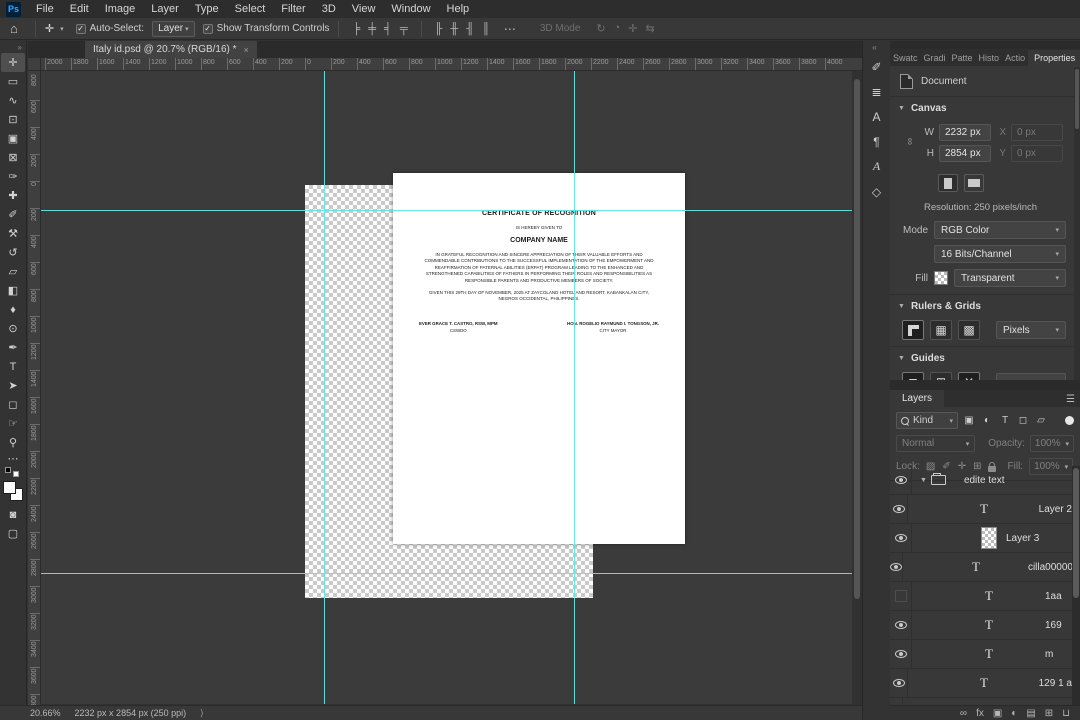 This screenshot has width=1080, height=720. I want to click on menu-item: Window, so click(410, 9).